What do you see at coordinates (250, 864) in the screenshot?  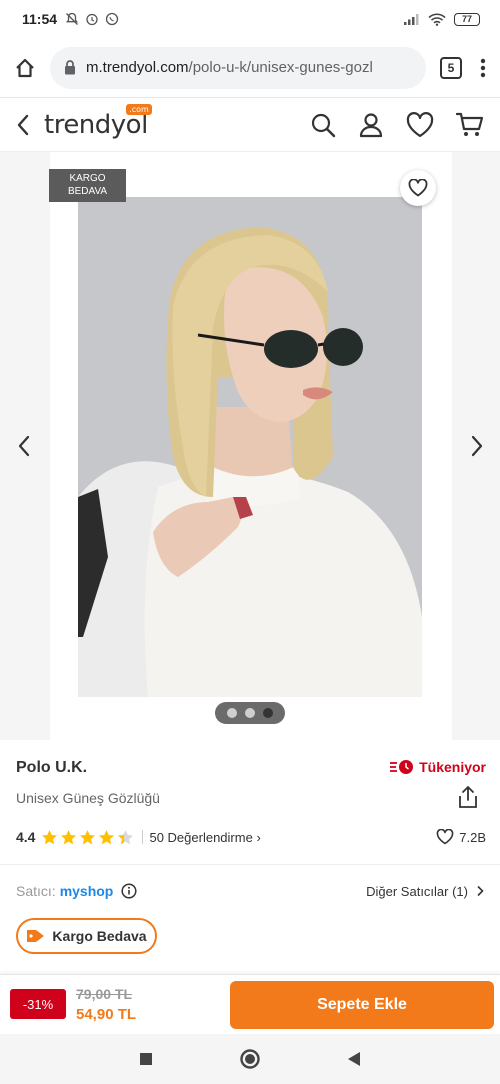 I see `section-divider` at bounding box center [250, 864].